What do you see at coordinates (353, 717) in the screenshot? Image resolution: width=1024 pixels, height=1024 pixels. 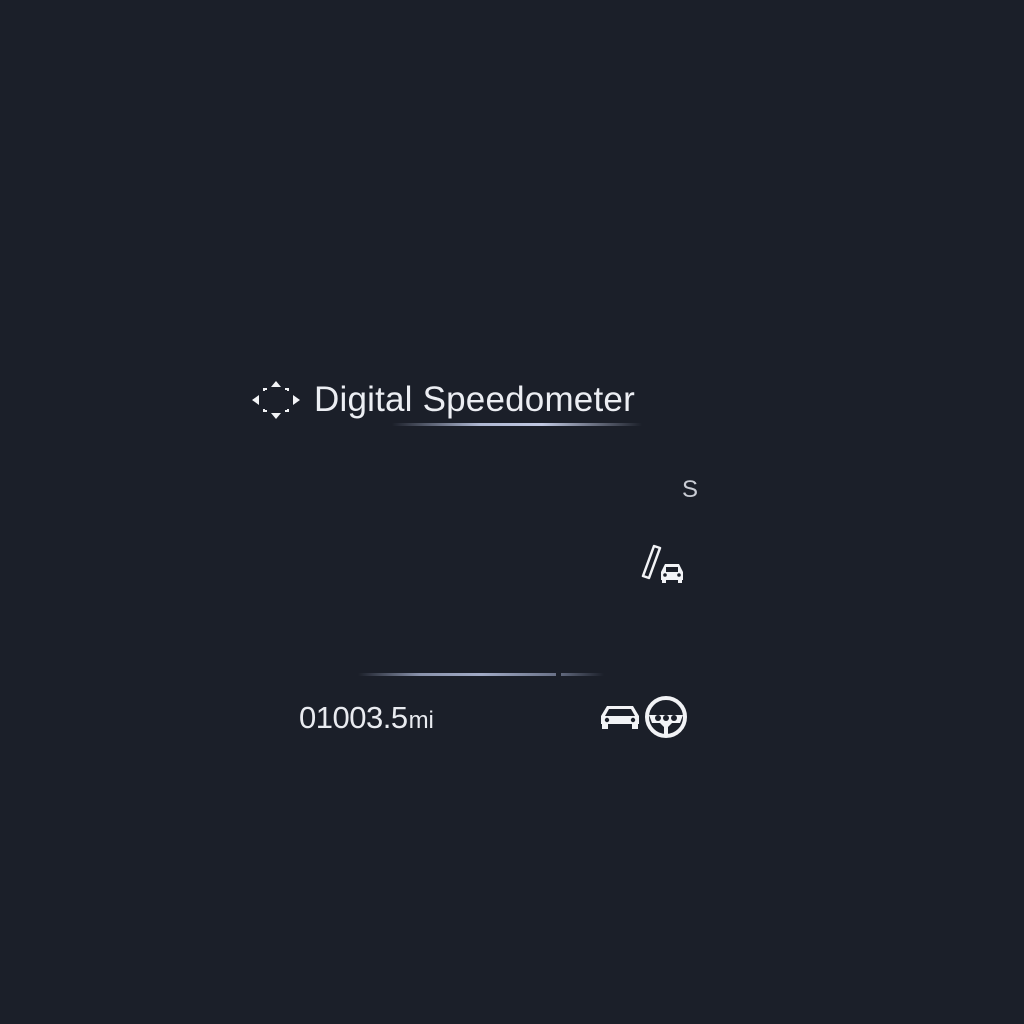 I see `odometer-value: 01003.5` at bounding box center [353, 717].